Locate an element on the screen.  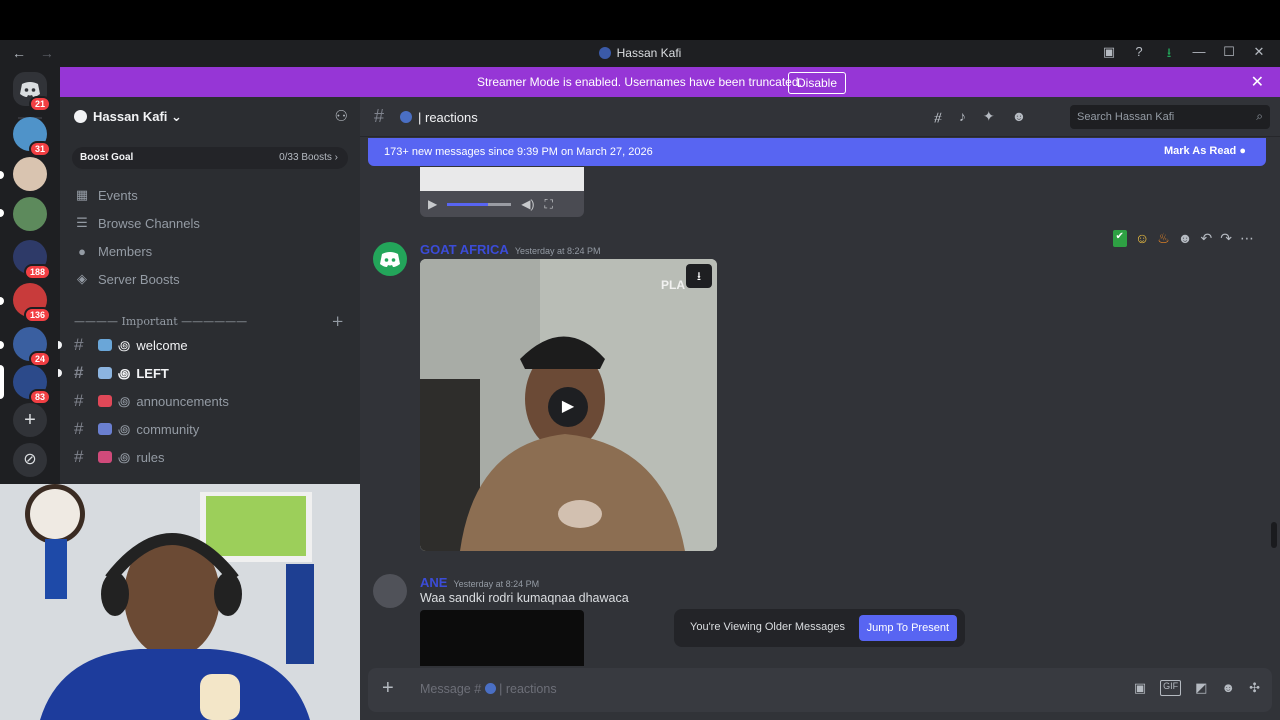
video-overlay-text: PLA is located at coordinates (673, 285).